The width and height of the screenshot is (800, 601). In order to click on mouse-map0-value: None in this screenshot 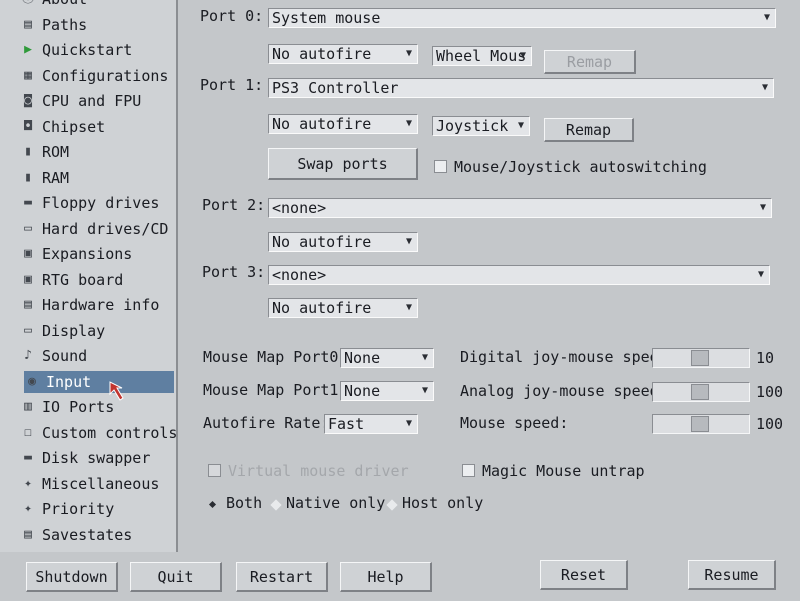, I will do `click(362, 358)`.